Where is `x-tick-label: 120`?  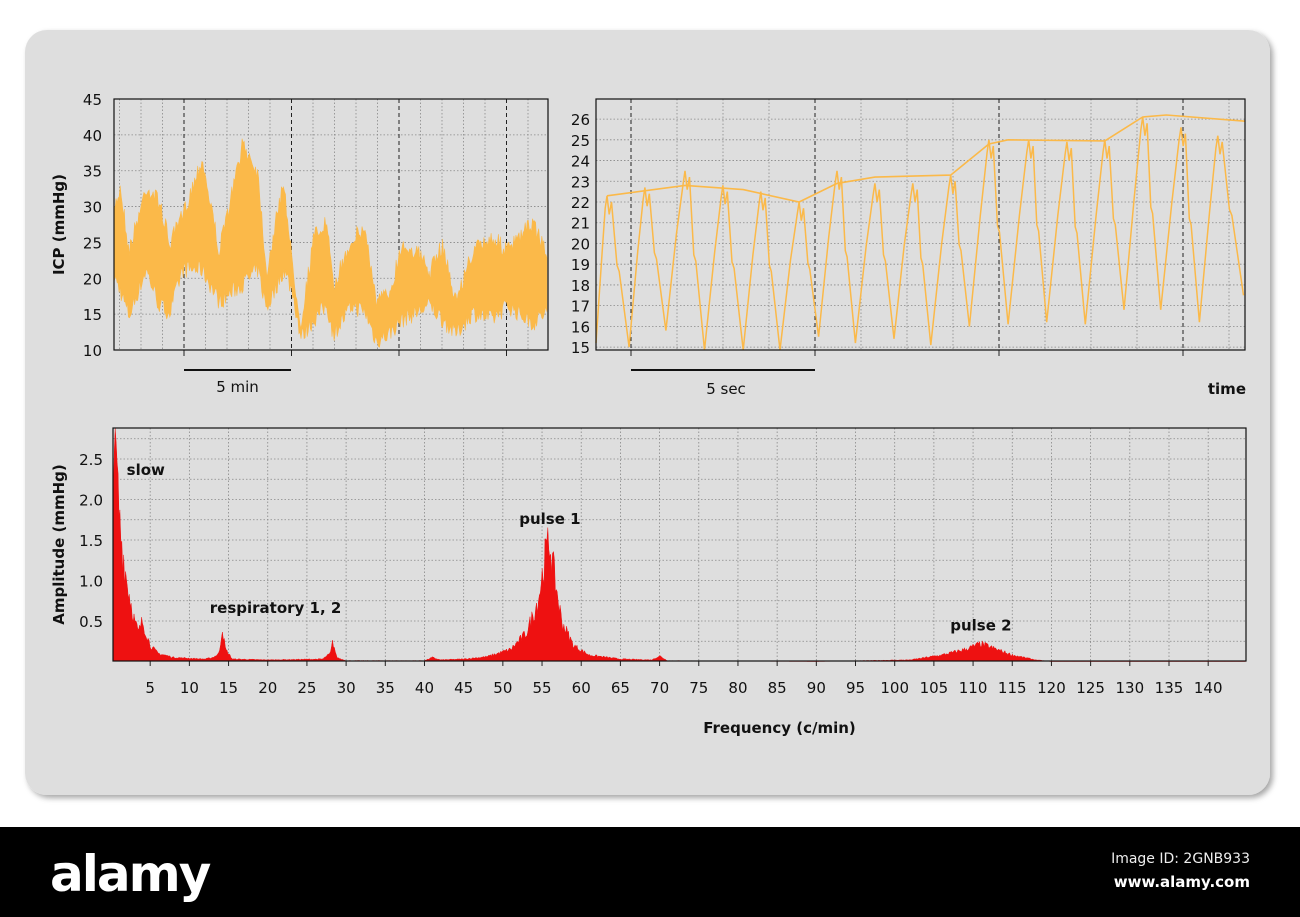
x-tick-label: 120 is located at coordinates (1051, 688).